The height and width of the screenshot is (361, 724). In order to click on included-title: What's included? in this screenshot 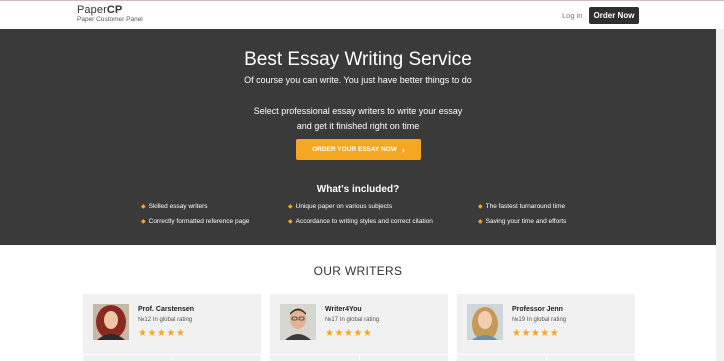, I will do `click(358, 189)`.